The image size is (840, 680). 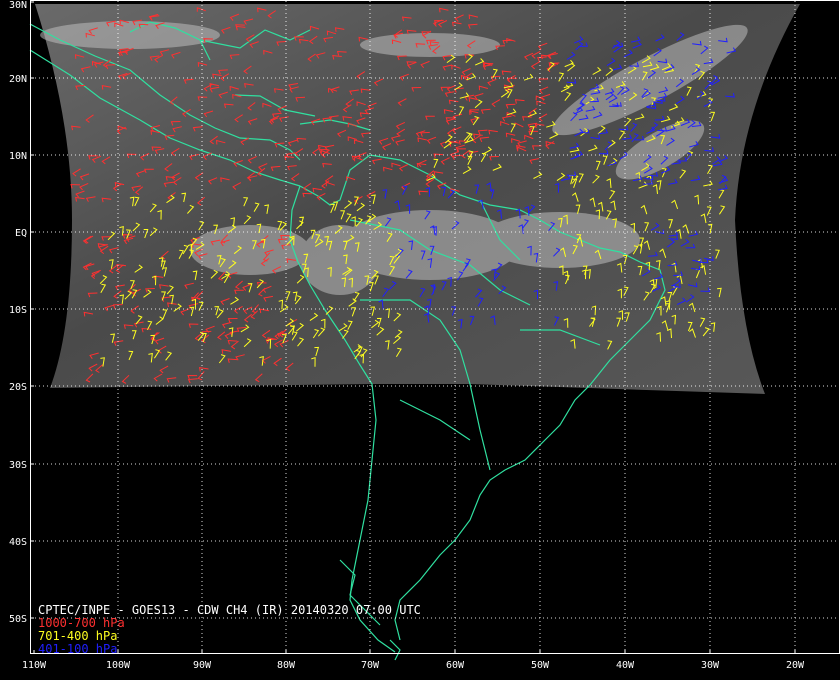 What do you see at coordinates (540, 665) in the screenshot?
I see `lon-label: 50W` at bounding box center [540, 665].